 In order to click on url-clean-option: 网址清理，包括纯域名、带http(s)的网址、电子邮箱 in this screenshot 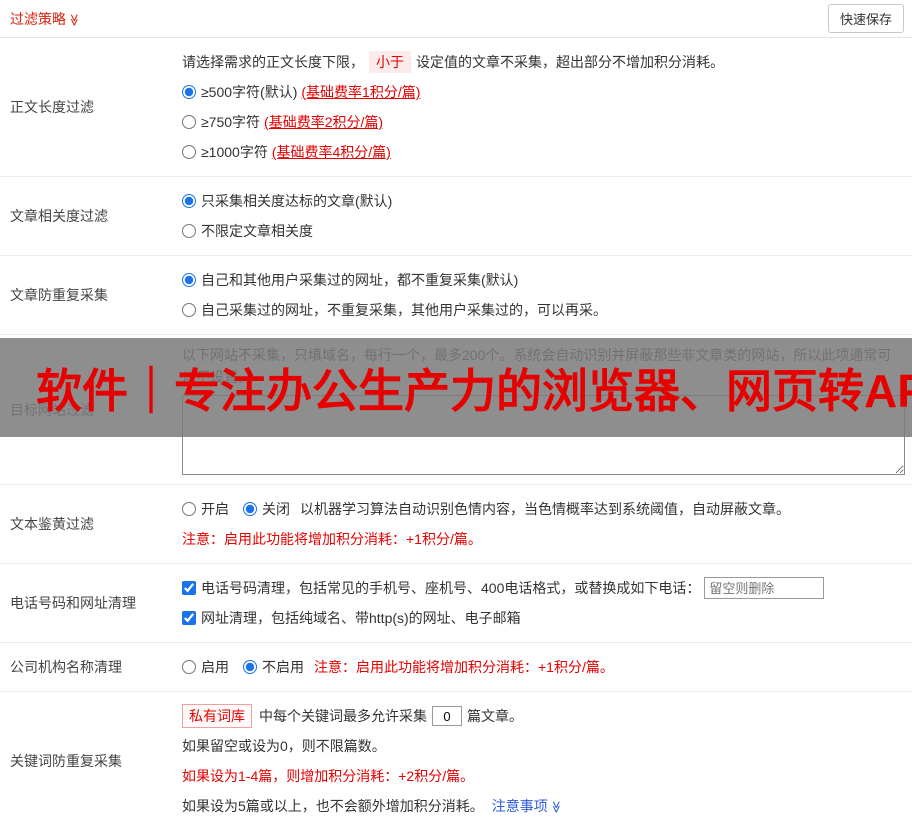, I will do `click(543, 618)`.